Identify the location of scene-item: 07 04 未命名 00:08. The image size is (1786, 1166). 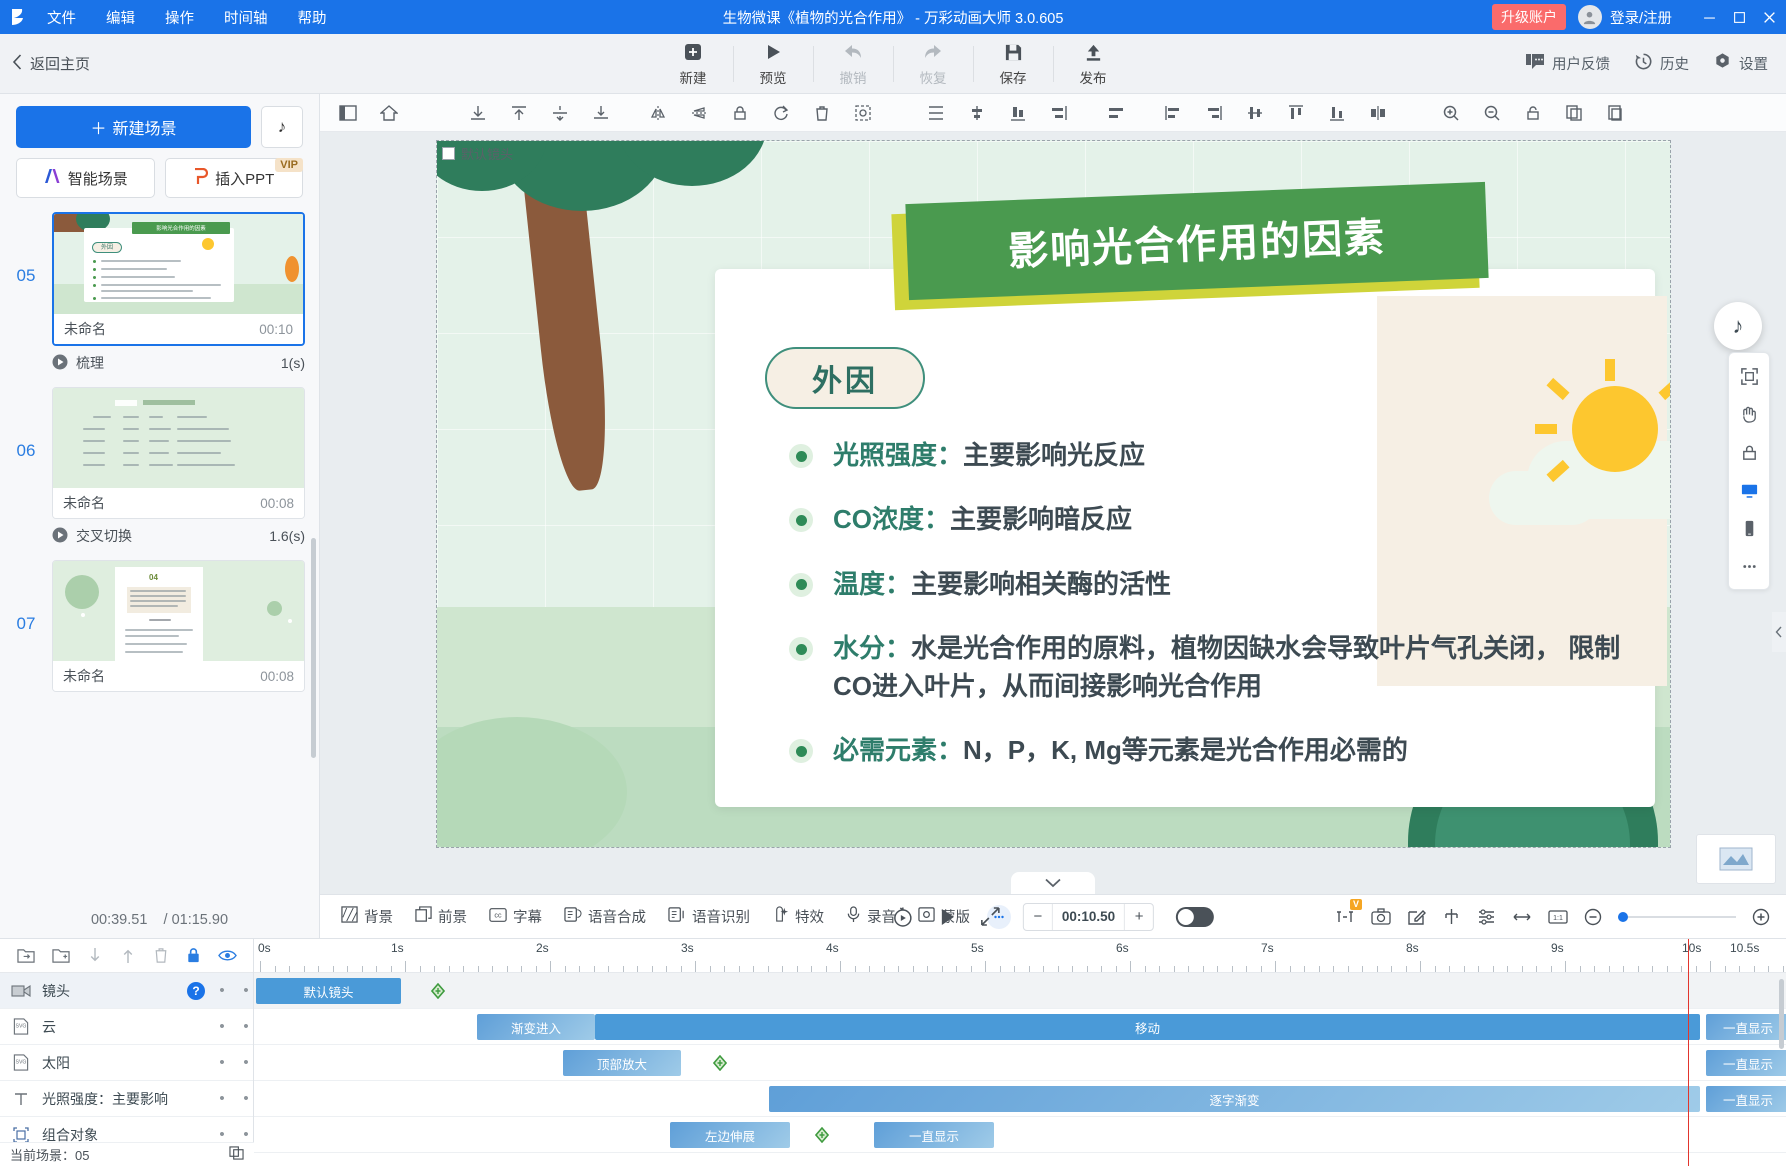
(159, 626).